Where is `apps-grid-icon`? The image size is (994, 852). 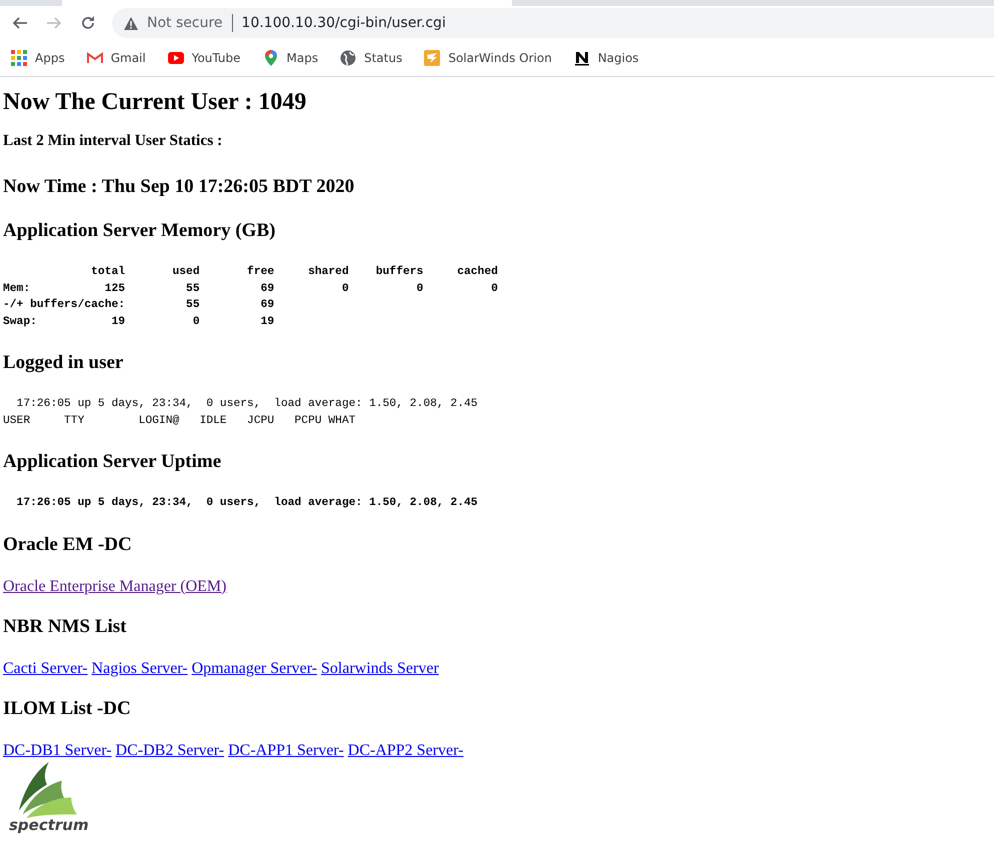 apps-grid-icon is located at coordinates (19, 58).